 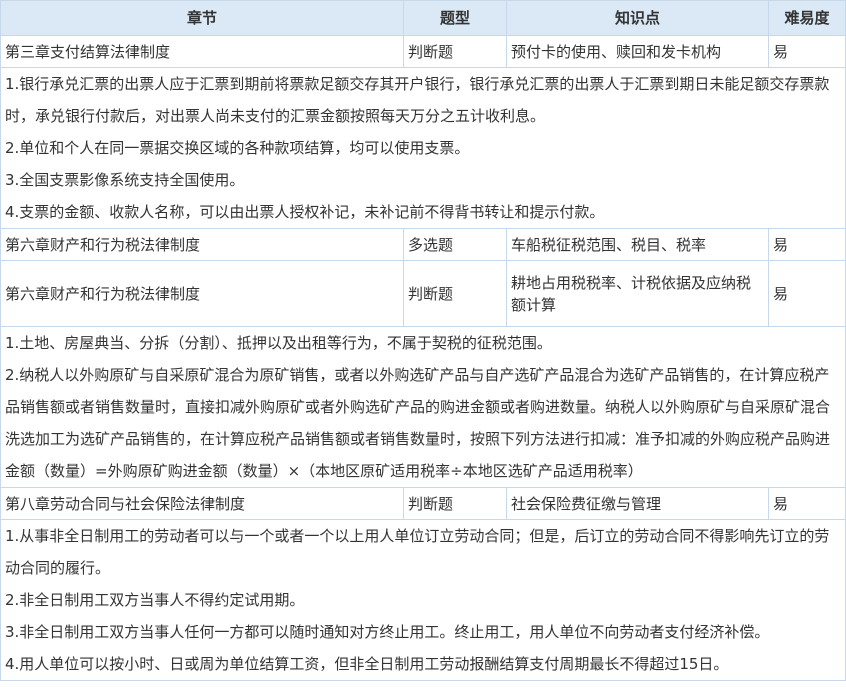 What do you see at coordinates (637, 51) in the screenshot?
I see `knowledge-cell: 预付卡的使用、赎回和发卡机构` at bounding box center [637, 51].